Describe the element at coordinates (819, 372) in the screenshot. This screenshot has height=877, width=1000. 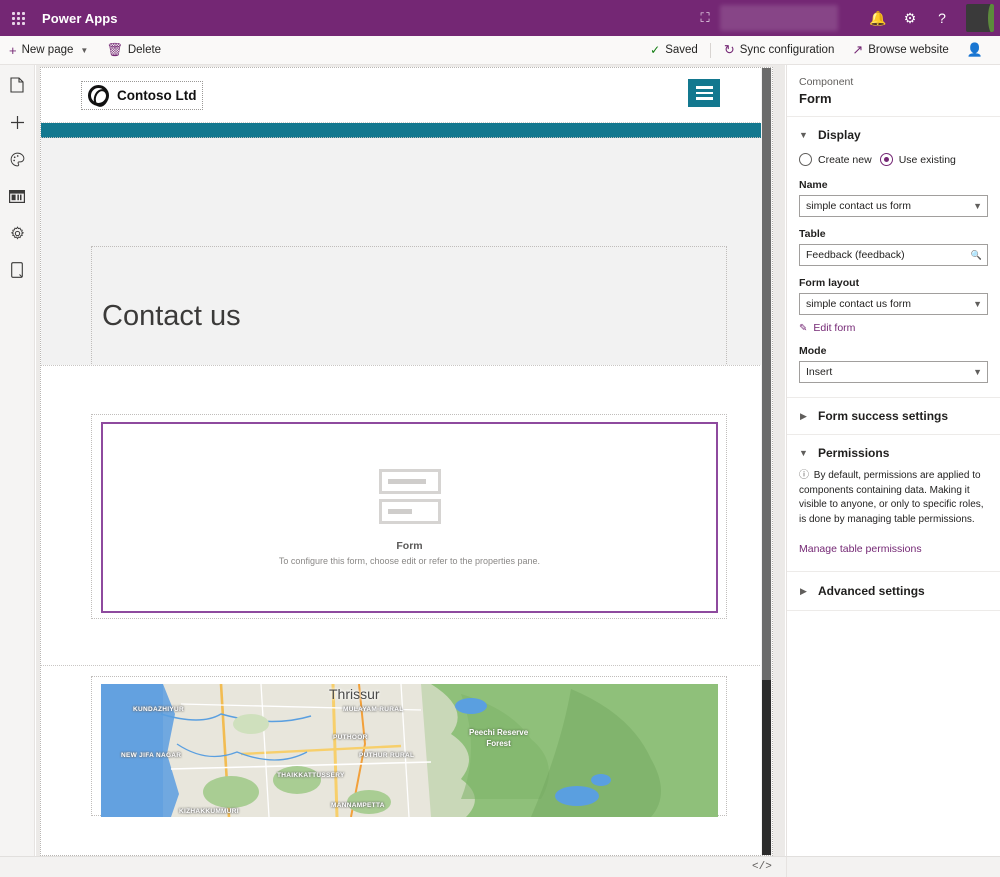
I see `mode-value: Insert` at that location.